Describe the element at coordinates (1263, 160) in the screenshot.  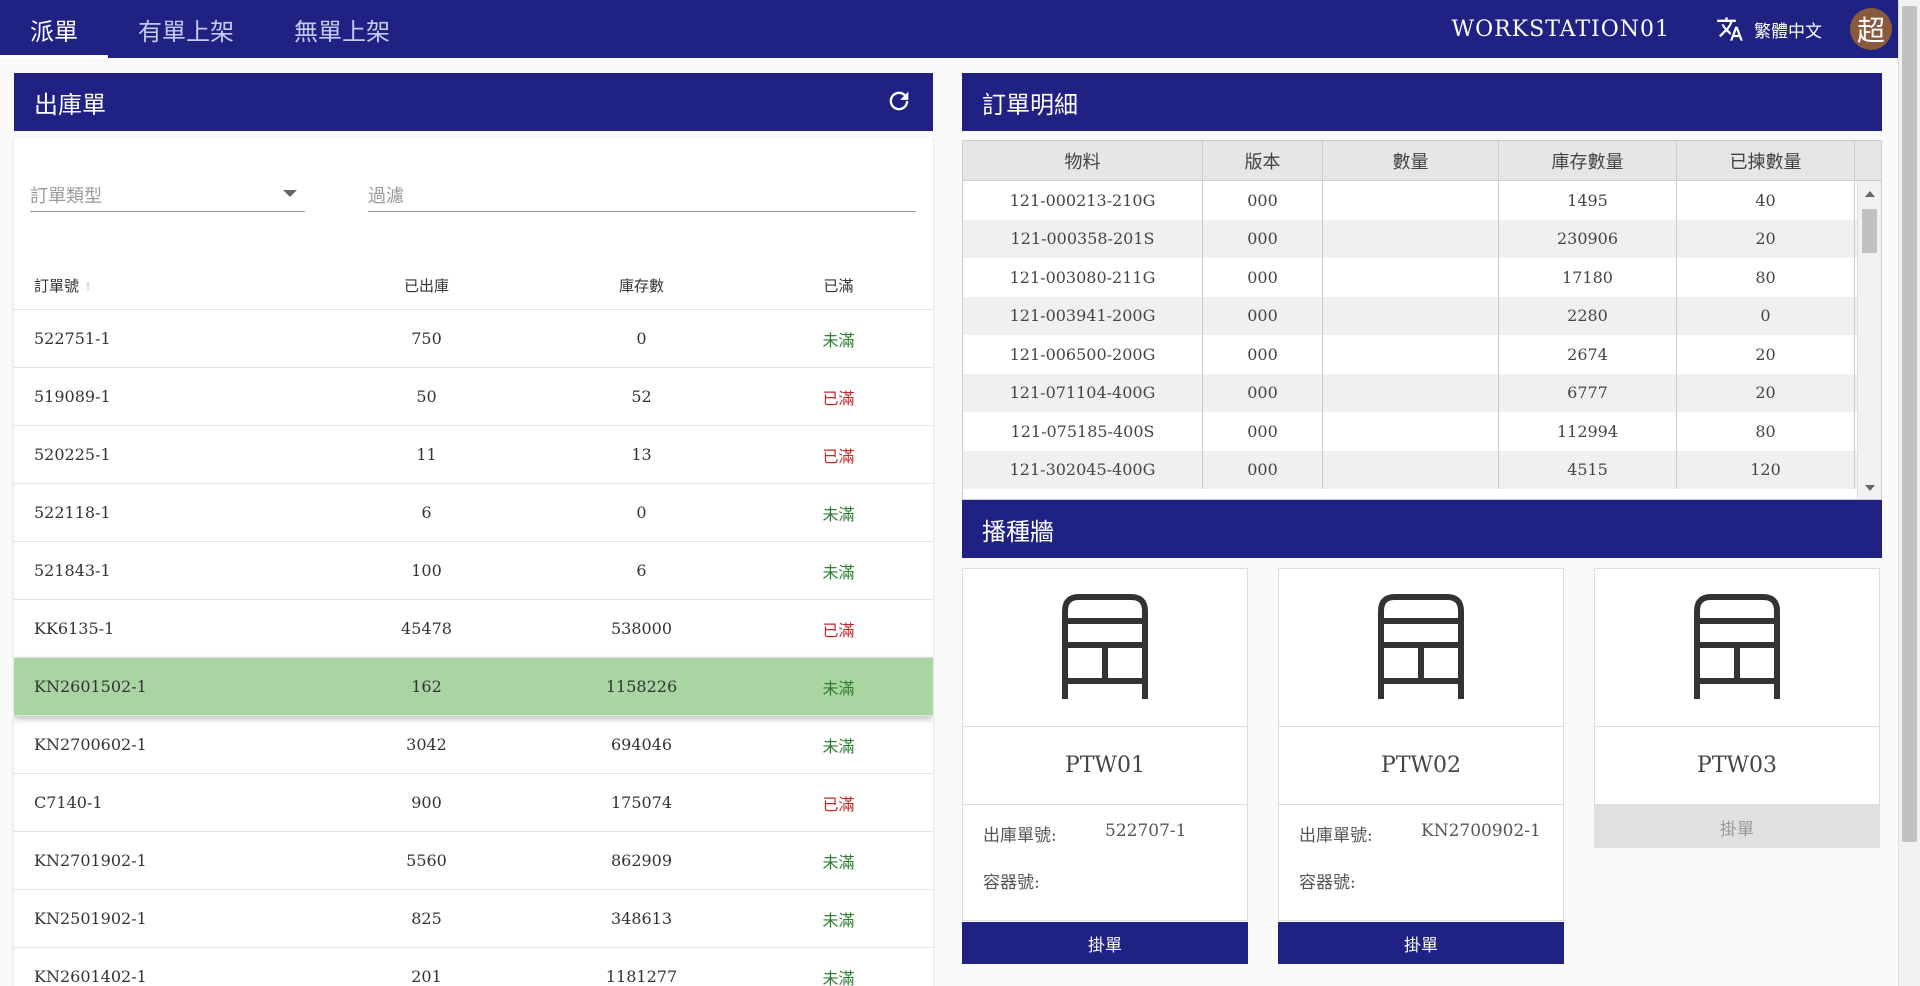
I see `col-header-version: 版本` at that location.